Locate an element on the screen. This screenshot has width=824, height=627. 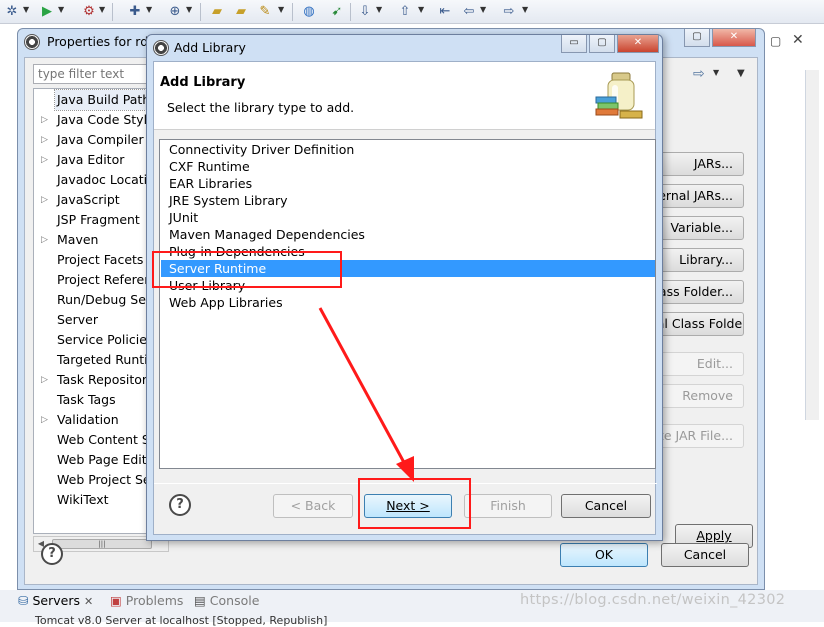
wizard-description: Select the library type to add. is located at coordinates (261, 107).